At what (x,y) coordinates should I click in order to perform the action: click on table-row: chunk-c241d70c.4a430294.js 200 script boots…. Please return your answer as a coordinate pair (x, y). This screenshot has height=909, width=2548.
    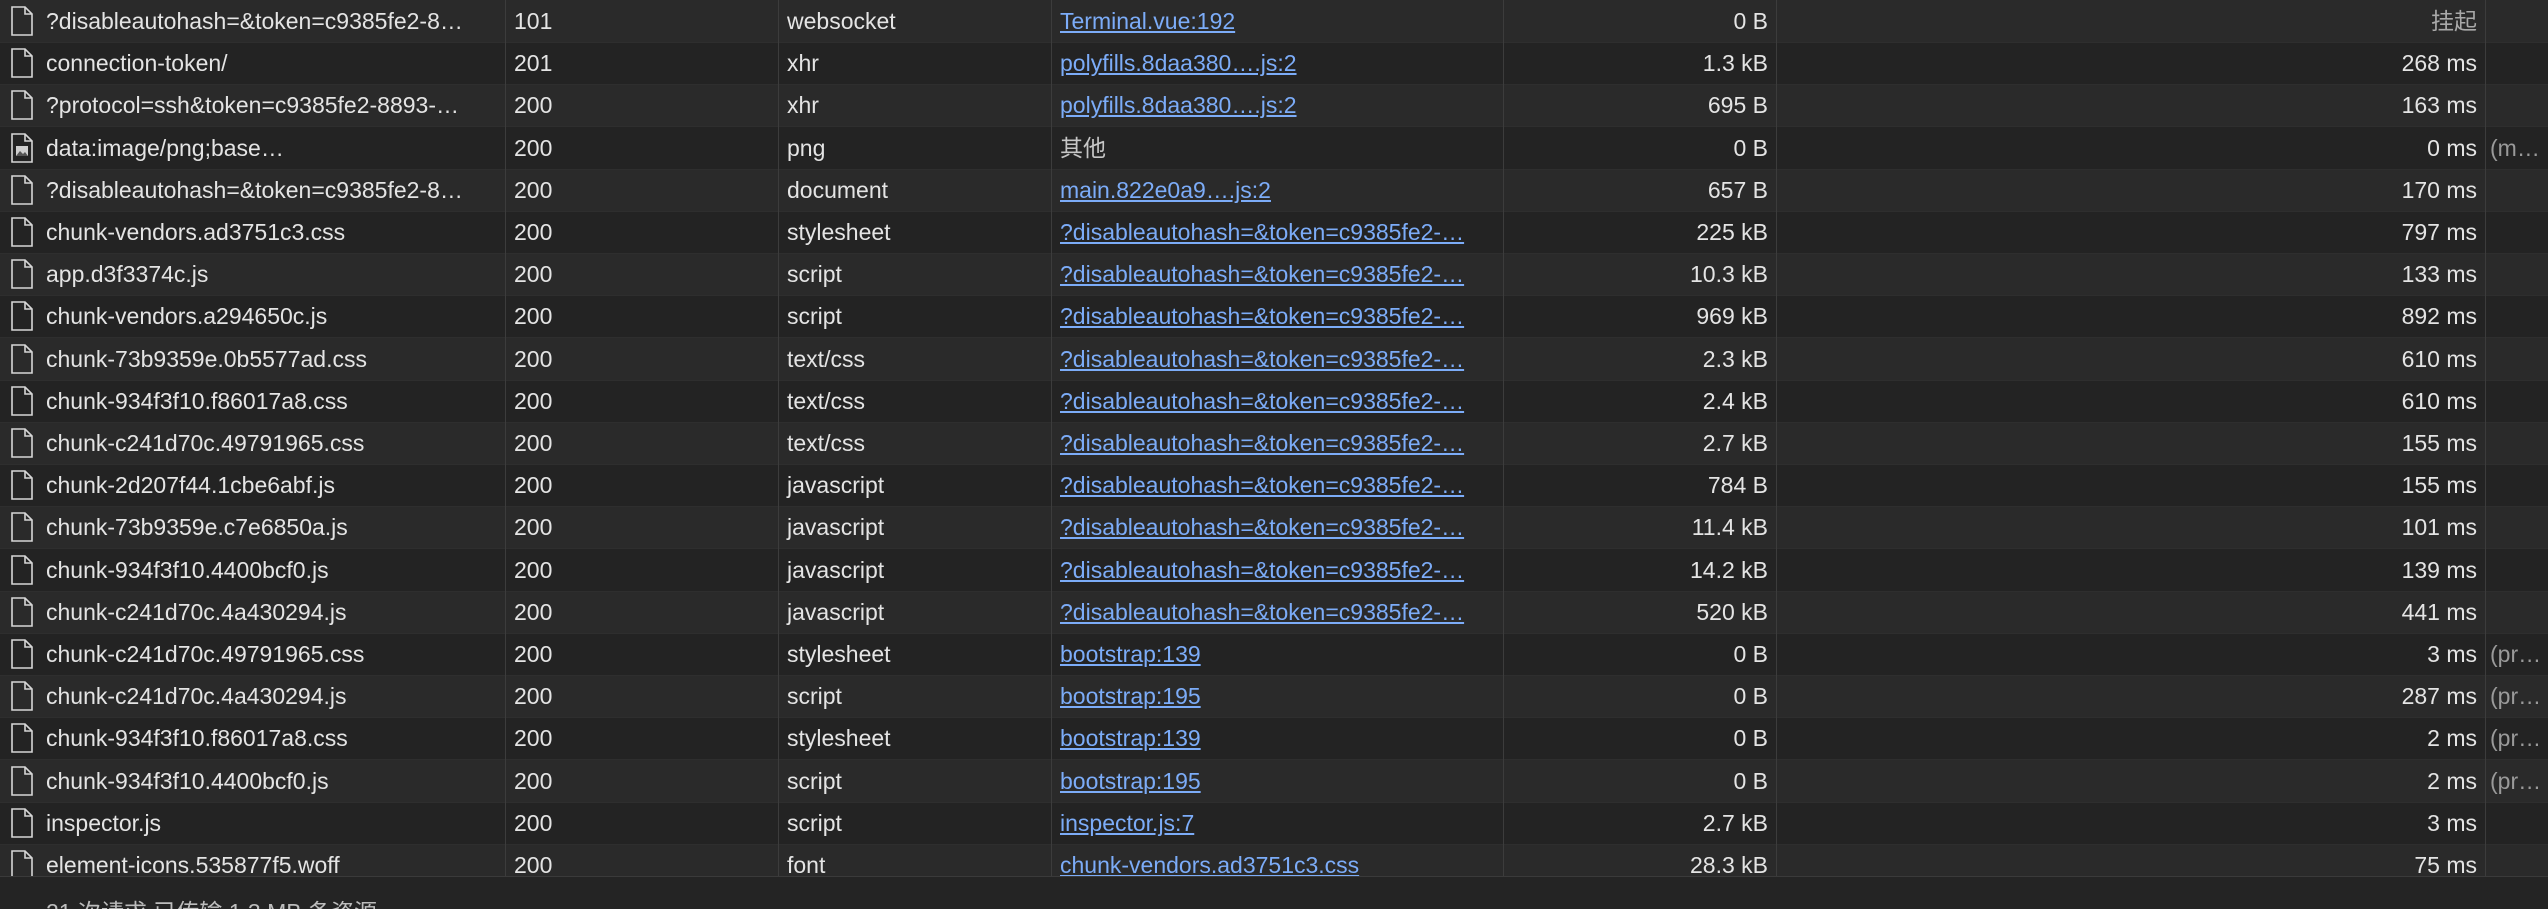
    Looking at the image, I should click on (1274, 696).